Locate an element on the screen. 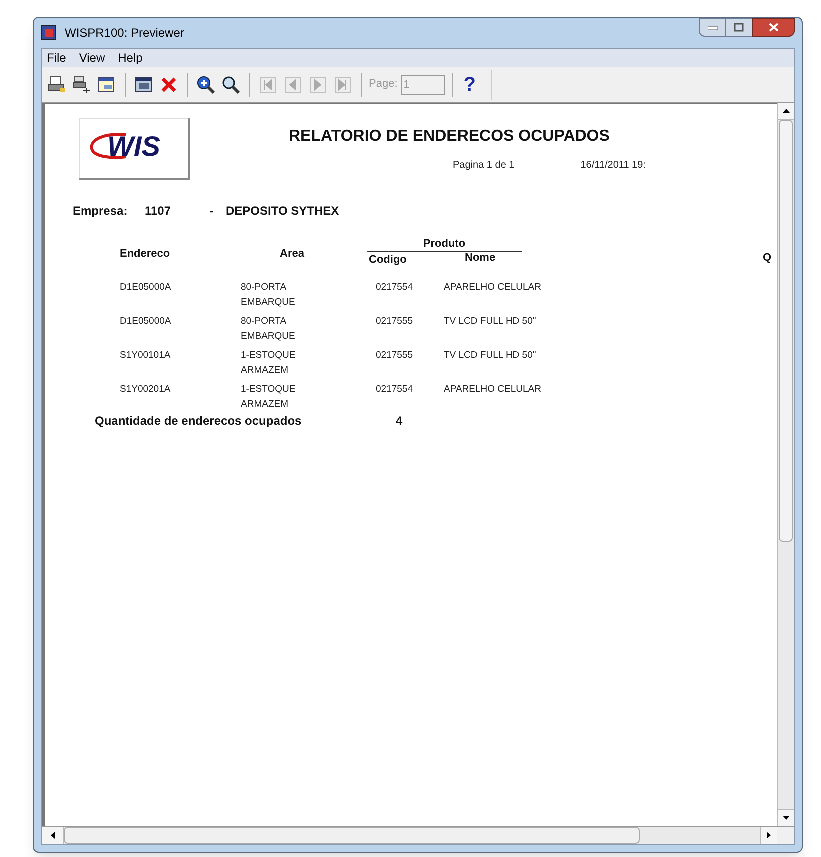 The image size is (821, 857). company-name: DEPOSITO SYTHEX is located at coordinates (283, 211).